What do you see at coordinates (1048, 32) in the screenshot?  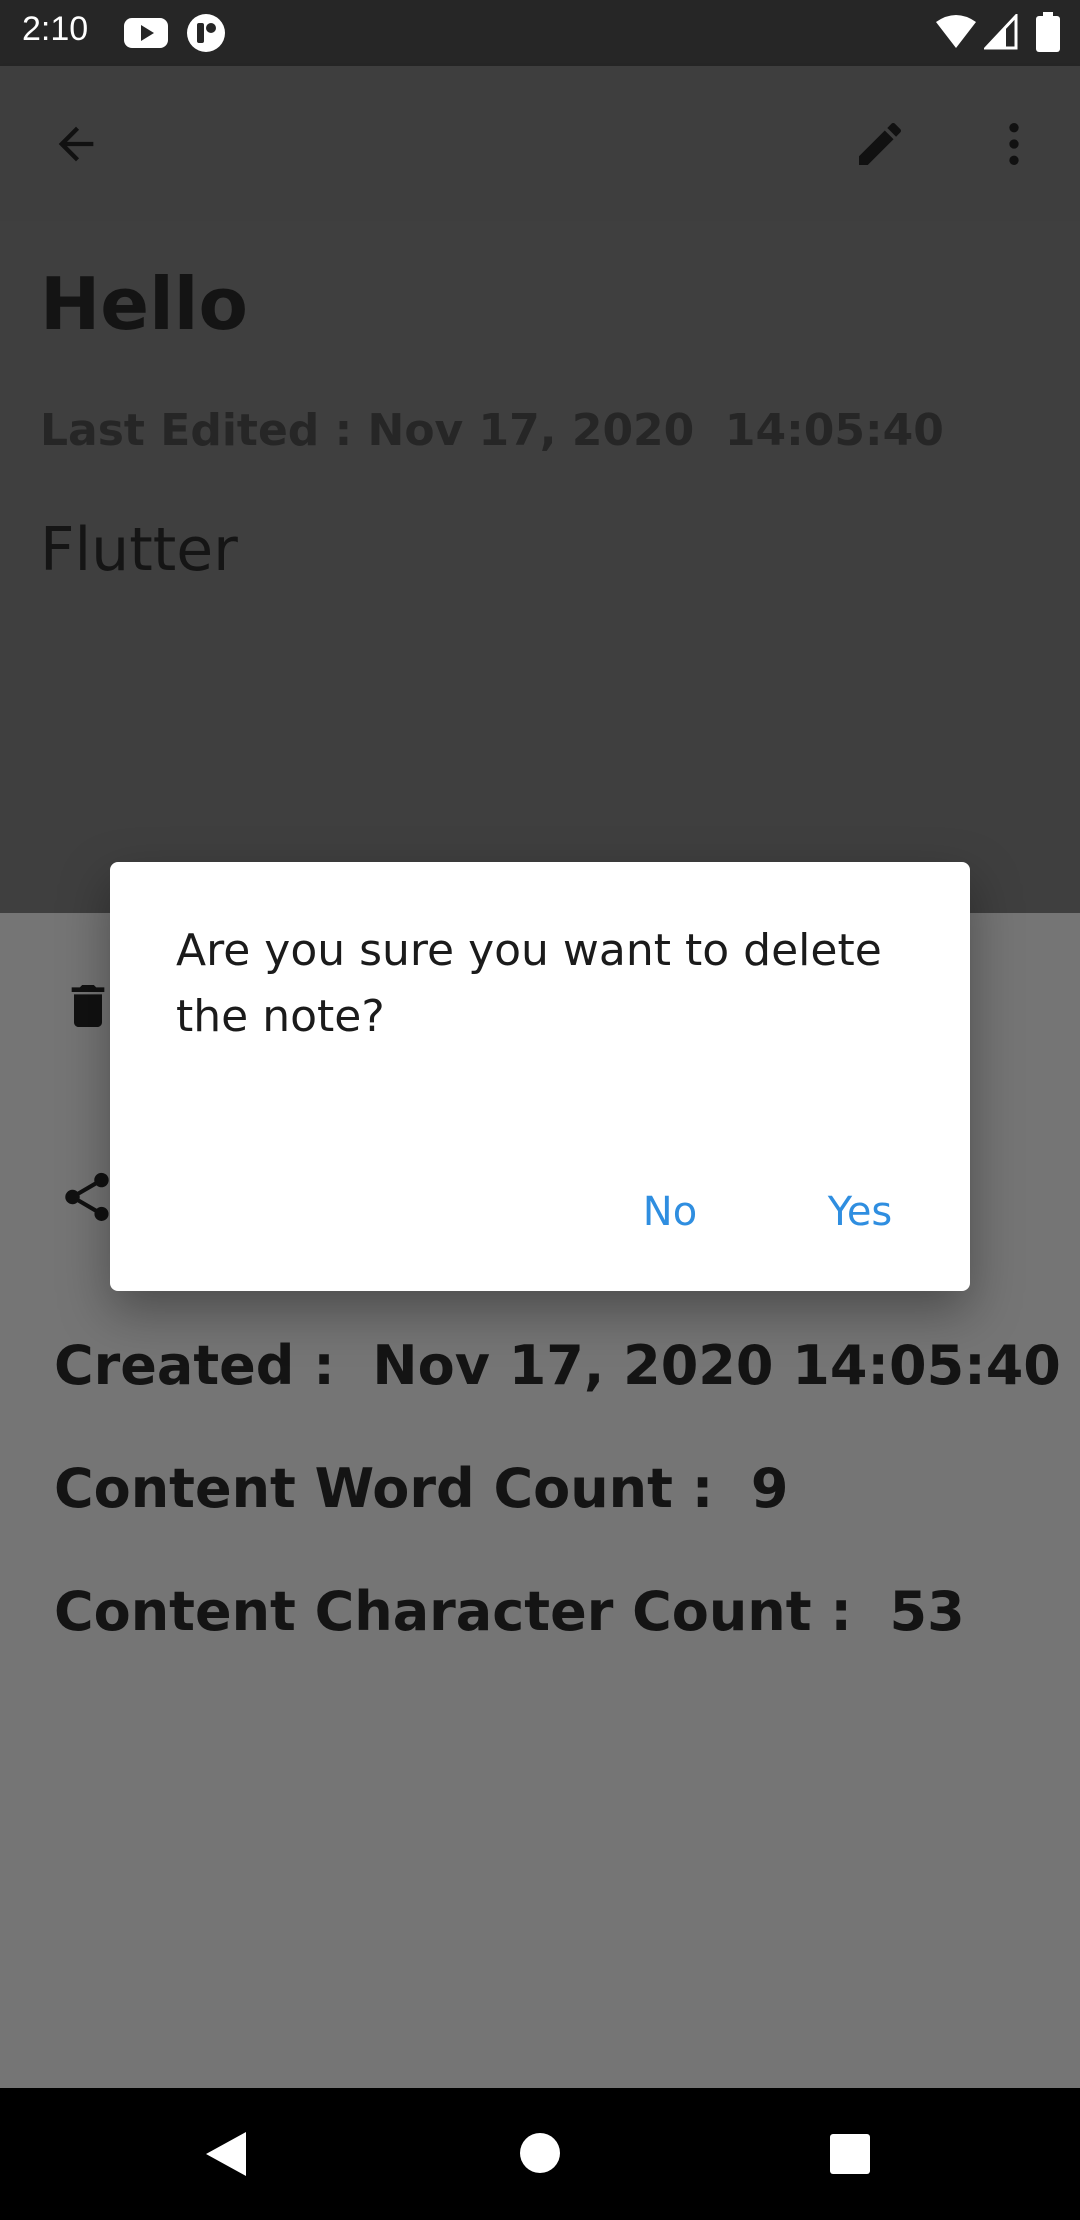 I see `battery-icon` at bounding box center [1048, 32].